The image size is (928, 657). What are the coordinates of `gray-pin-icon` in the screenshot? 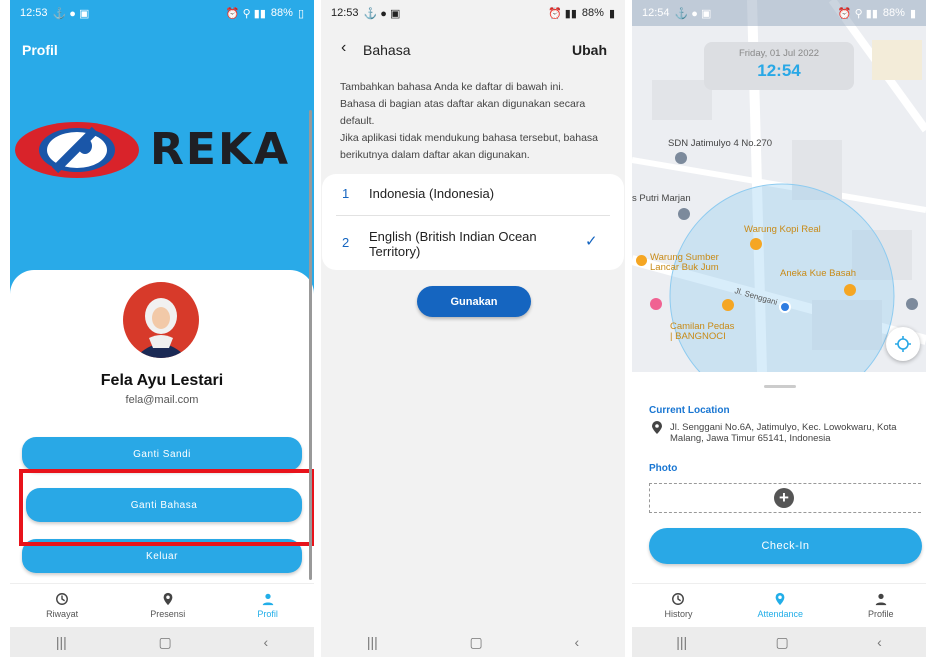 It's located at (912, 304).